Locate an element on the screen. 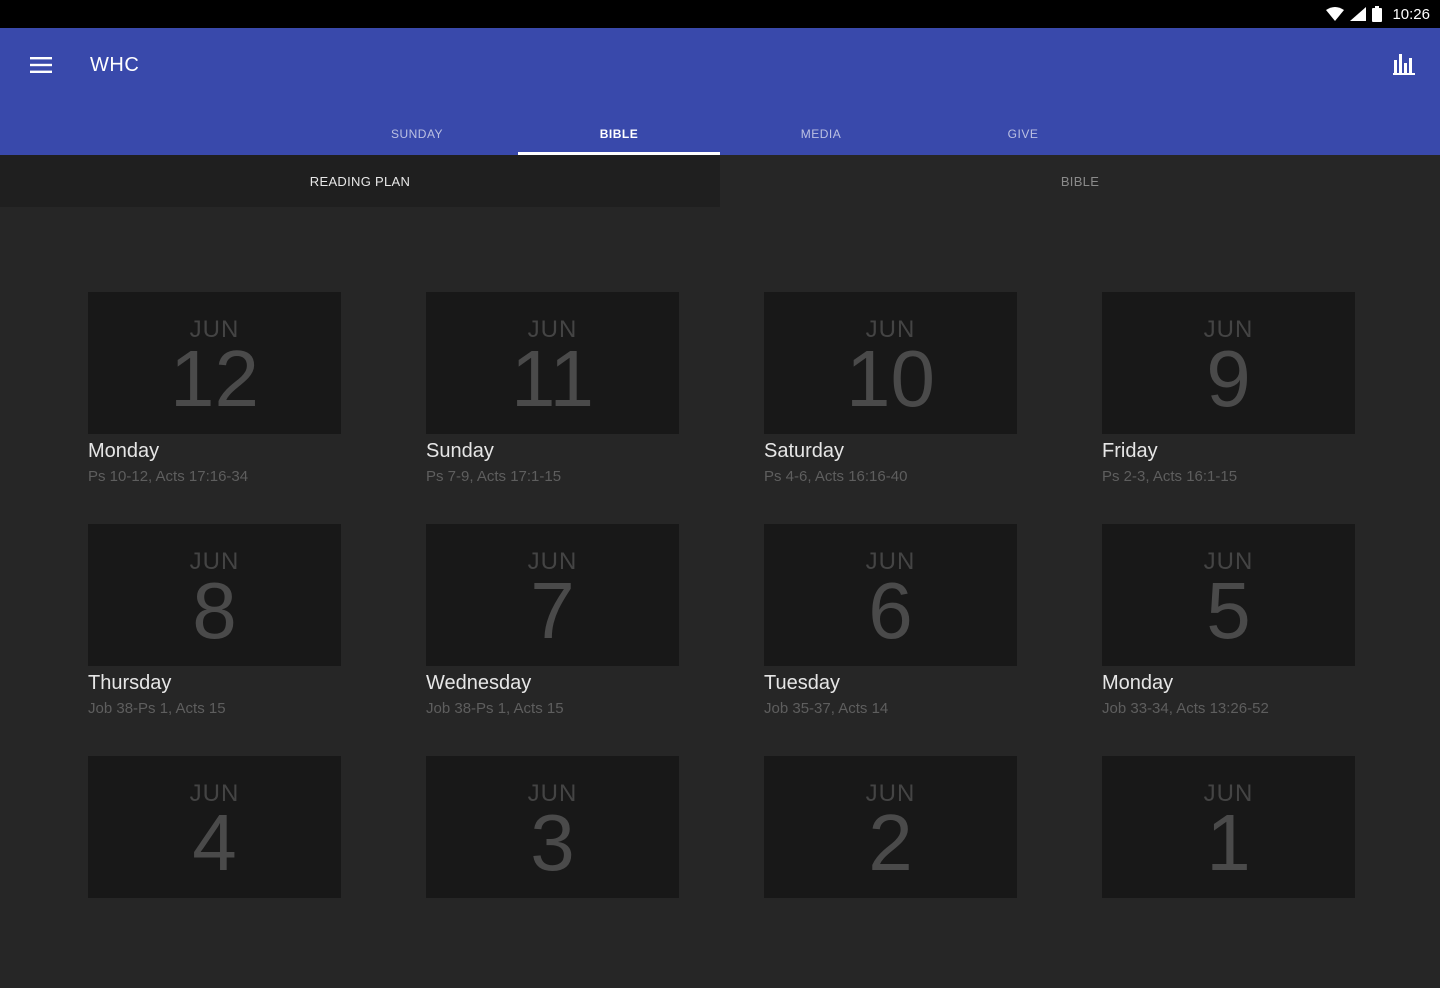 The width and height of the screenshot is (1440, 988). readings-label: Job 35-37, Acts 14 is located at coordinates (826, 708).